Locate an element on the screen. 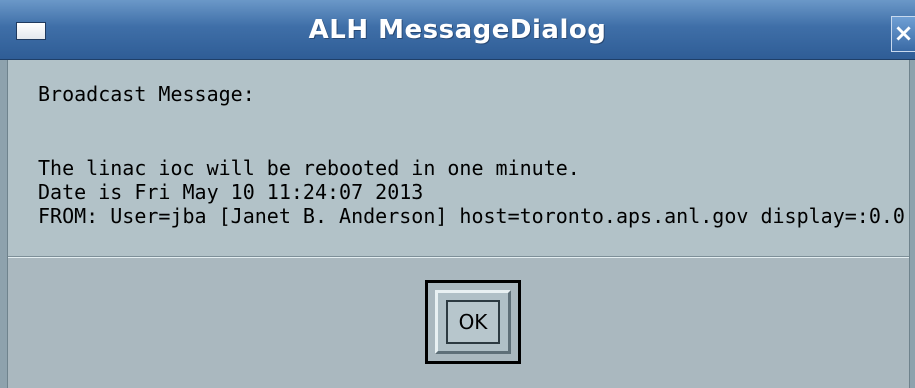  message-header: Broadcast Message: is located at coordinates (146, 94).